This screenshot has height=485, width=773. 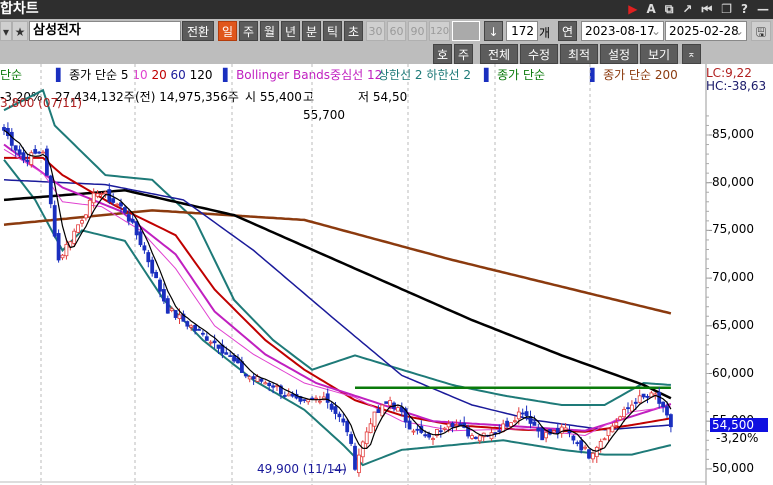 I want to click on start-date-input: 2023-08-17 ⌄, so click(x=622, y=31).